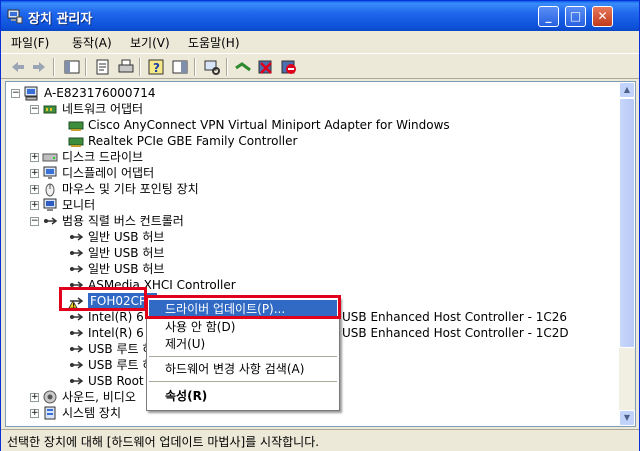  What do you see at coordinates (455, 333) in the screenshot?
I see `tree-item-suffix: USB Enhanced Host Controller - 1C2D` at bounding box center [455, 333].